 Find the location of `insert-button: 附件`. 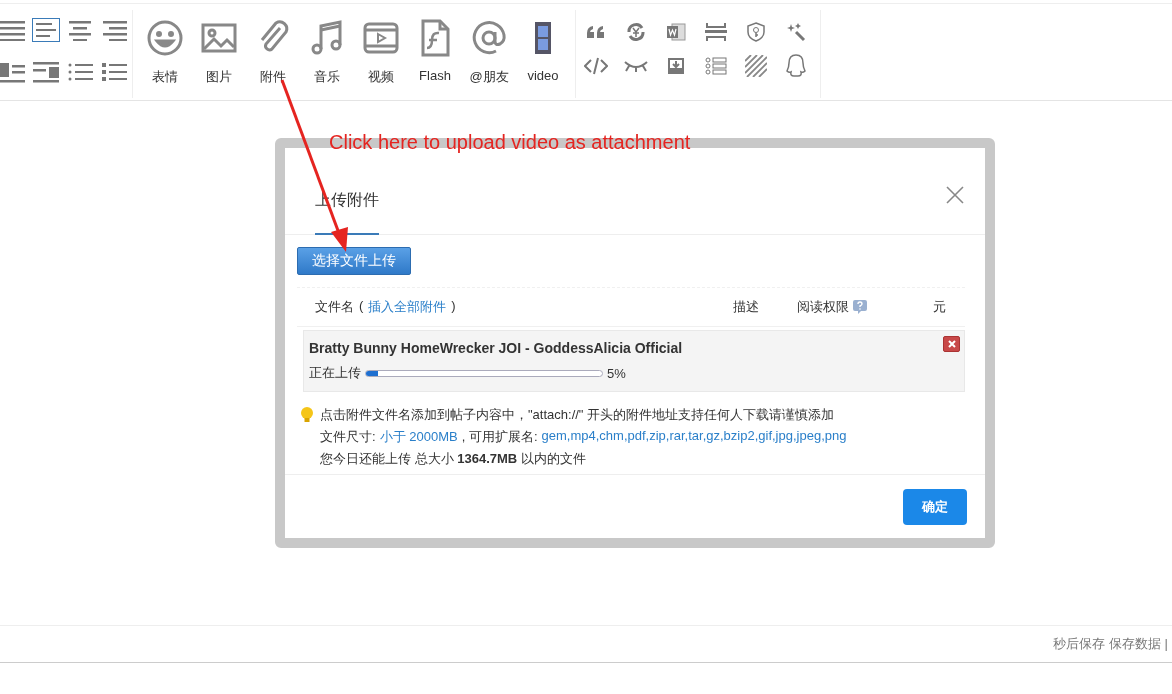

insert-button: 附件 is located at coordinates (273, 52).